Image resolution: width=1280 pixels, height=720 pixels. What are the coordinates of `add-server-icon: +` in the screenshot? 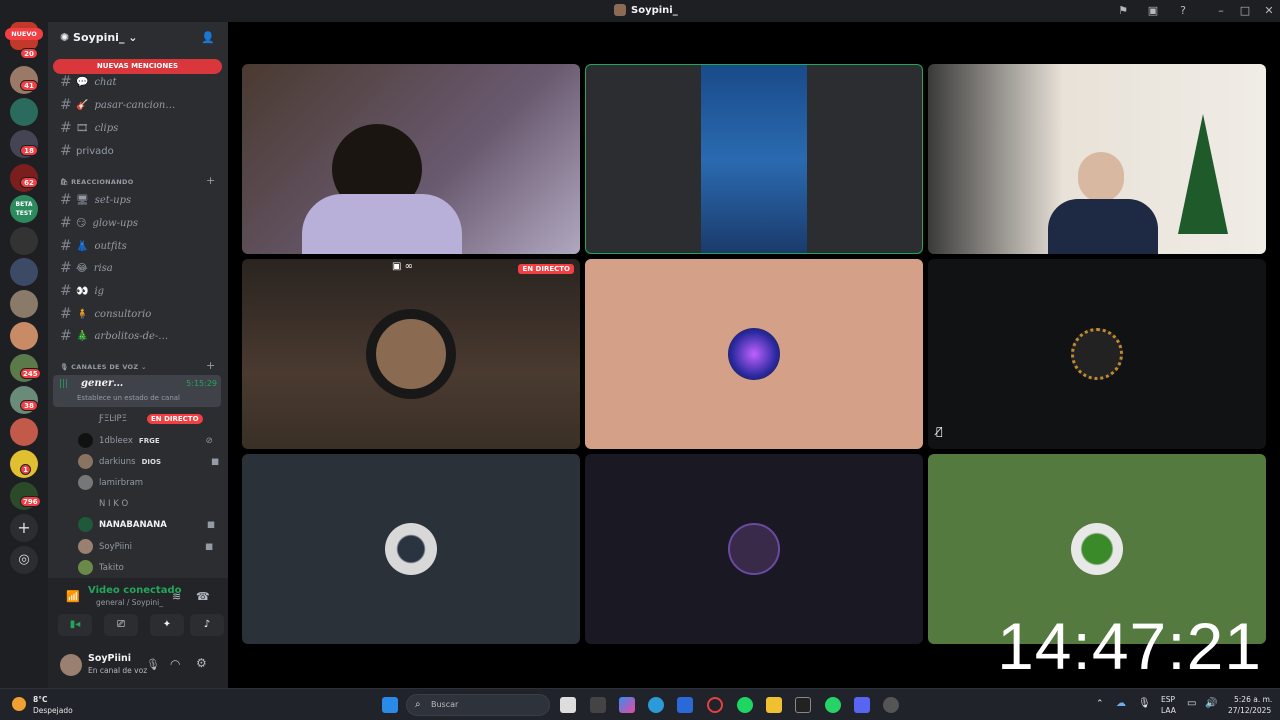 It's located at (24, 528).